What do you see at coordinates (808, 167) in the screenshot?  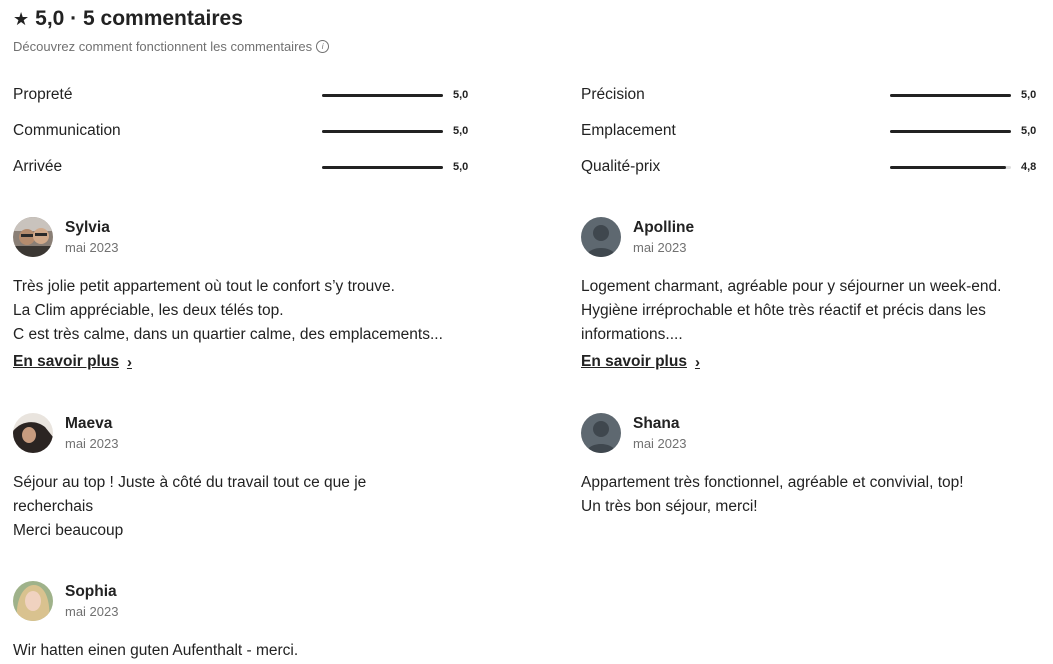 I see `rating-row-qualite-prix: Qualité-prix 4,8` at bounding box center [808, 167].